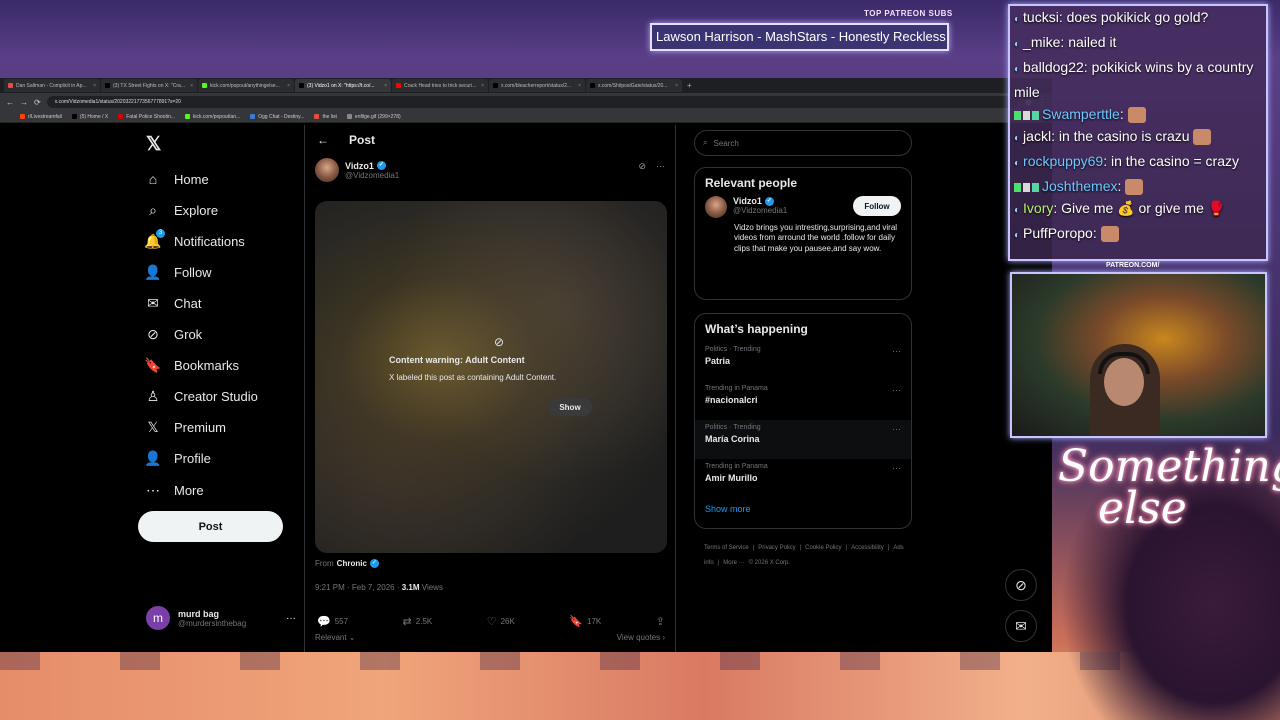 This screenshot has width=1280, height=720. I want to click on nav-item-notifications: 🔔 3 Notifications, so click(194, 240).